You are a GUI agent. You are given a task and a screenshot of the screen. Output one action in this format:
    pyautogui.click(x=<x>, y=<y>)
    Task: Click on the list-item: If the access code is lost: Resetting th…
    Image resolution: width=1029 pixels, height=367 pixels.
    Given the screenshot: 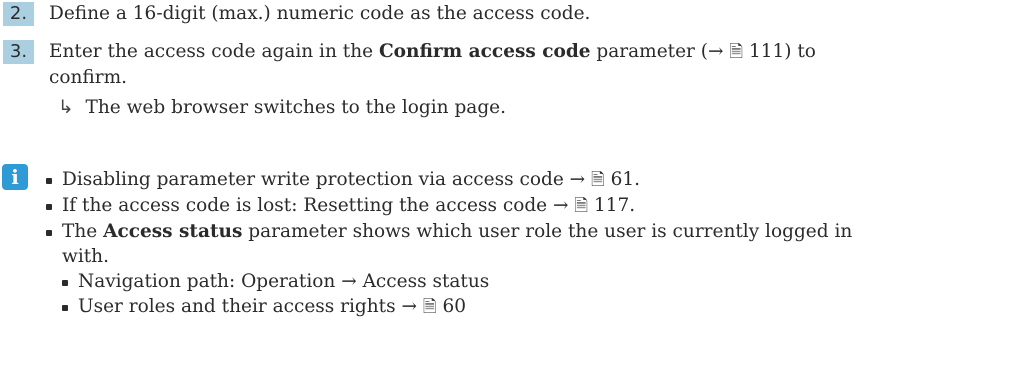 What is the action you would take?
    pyautogui.click(x=449, y=206)
    